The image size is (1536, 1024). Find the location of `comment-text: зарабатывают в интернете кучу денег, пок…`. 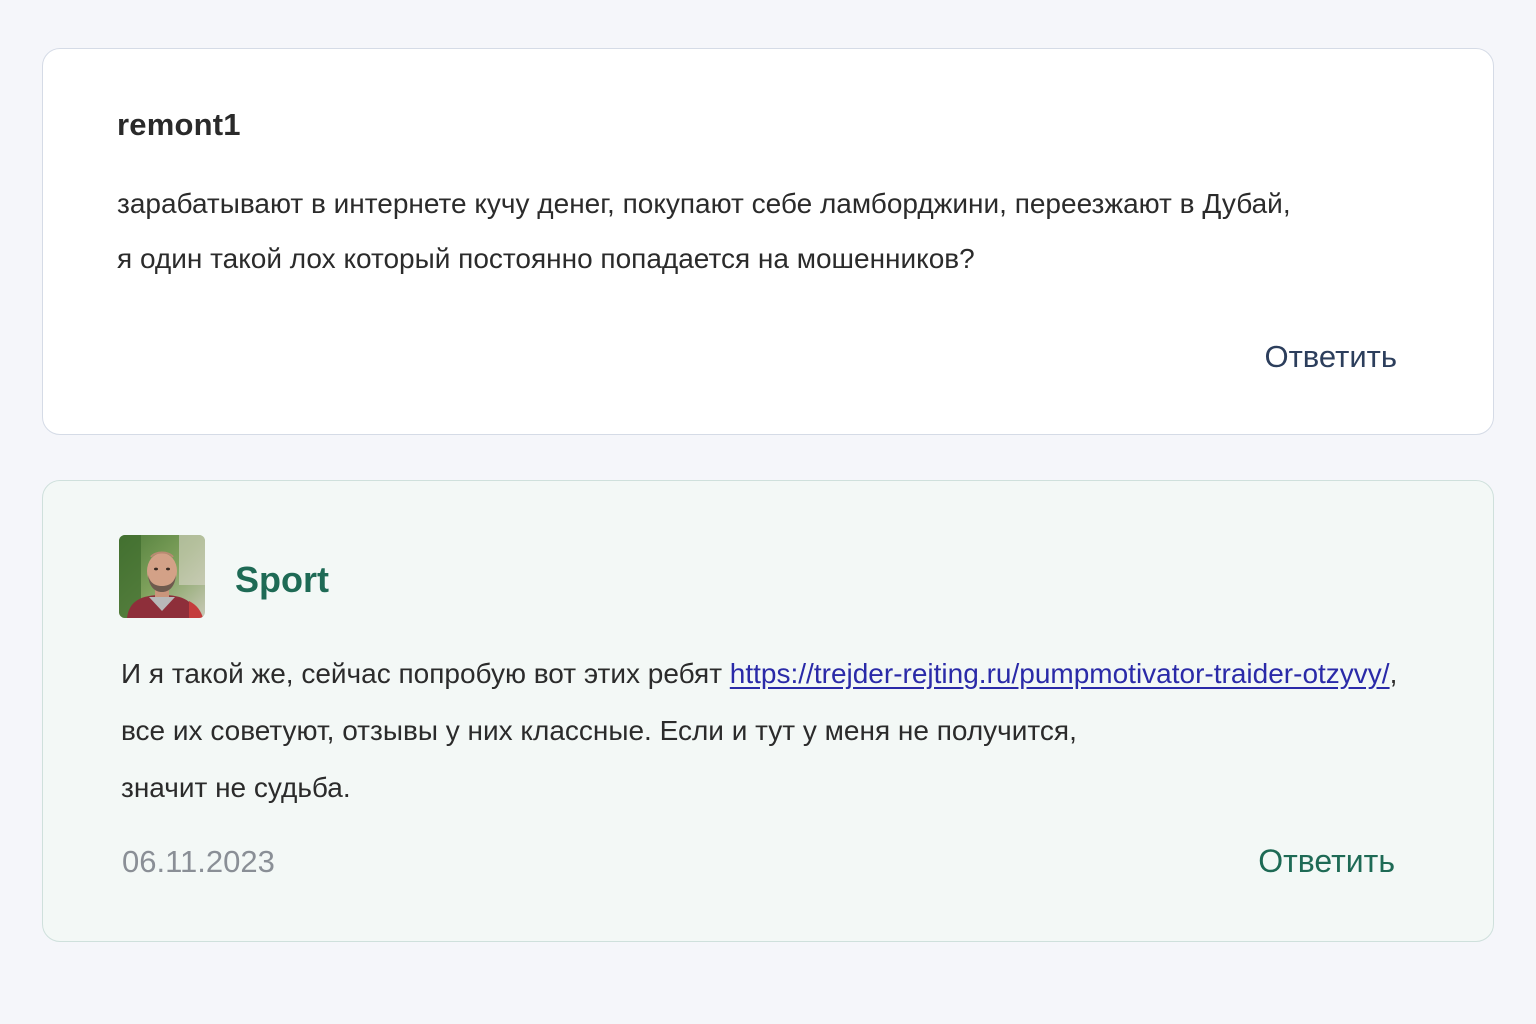

comment-text: зарабатывают в интернете кучу денег, пок… is located at coordinates (704, 231).